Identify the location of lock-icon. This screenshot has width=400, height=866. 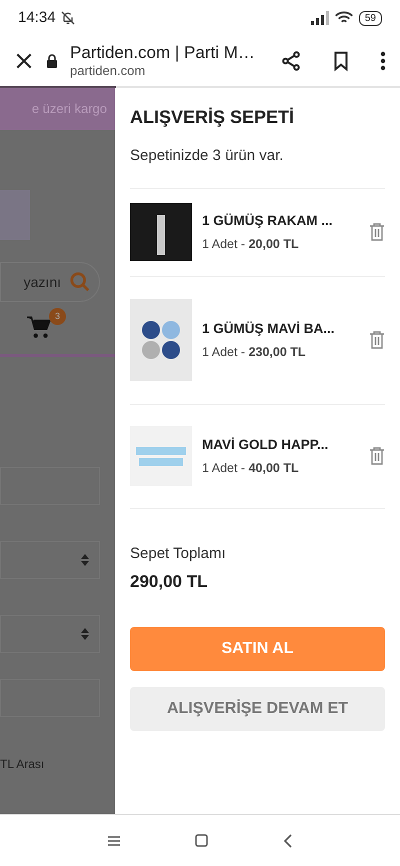
(52, 61).